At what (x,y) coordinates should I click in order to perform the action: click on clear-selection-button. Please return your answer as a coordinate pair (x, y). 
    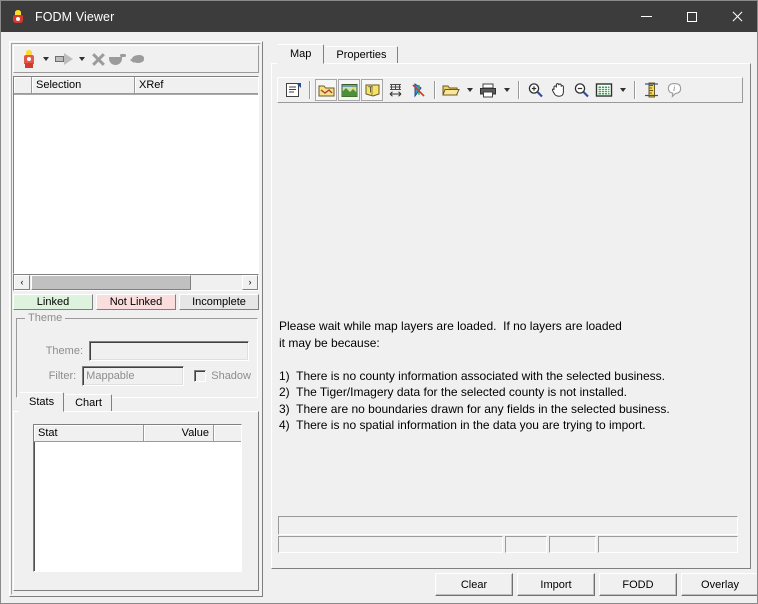
    Looking at the image, I should click on (418, 90).